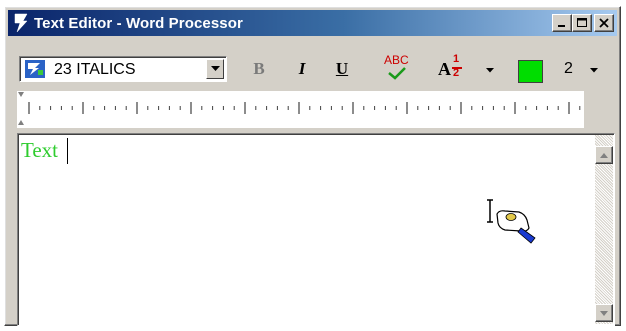 The height and width of the screenshot is (331, 626). Describe the element at coordinates (302, 69) in the screenshot. I see `italic-button: I` at that location.